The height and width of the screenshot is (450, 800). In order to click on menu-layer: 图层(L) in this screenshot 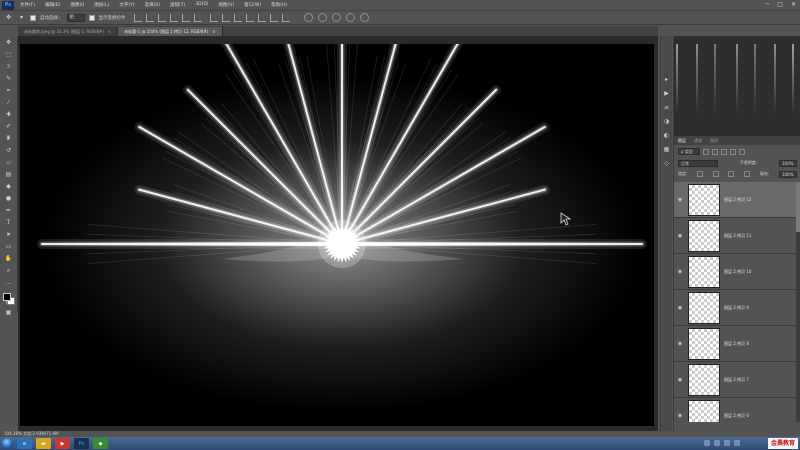, I will do `click(101, 5)`.